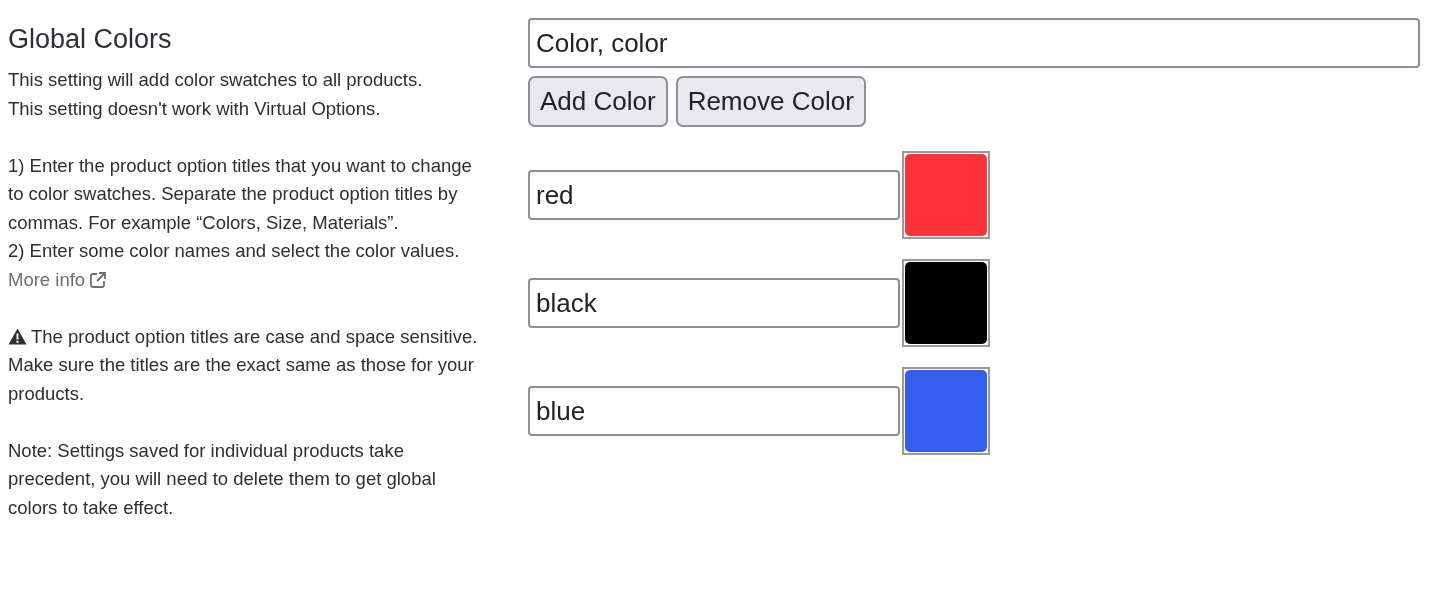 The image size is (1440, 614). What do you see at coordinates (195, 108) in the screenshot?
I see `description-text: This setting doesn't work with Virtual Options.` at bounding box center [195, 108].